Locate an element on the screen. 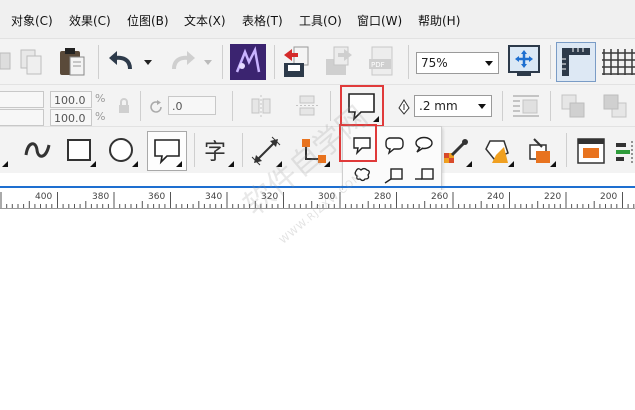 This screenshot has width=635, height=410. svg-text: PDF is located at coordinates (378, 65).